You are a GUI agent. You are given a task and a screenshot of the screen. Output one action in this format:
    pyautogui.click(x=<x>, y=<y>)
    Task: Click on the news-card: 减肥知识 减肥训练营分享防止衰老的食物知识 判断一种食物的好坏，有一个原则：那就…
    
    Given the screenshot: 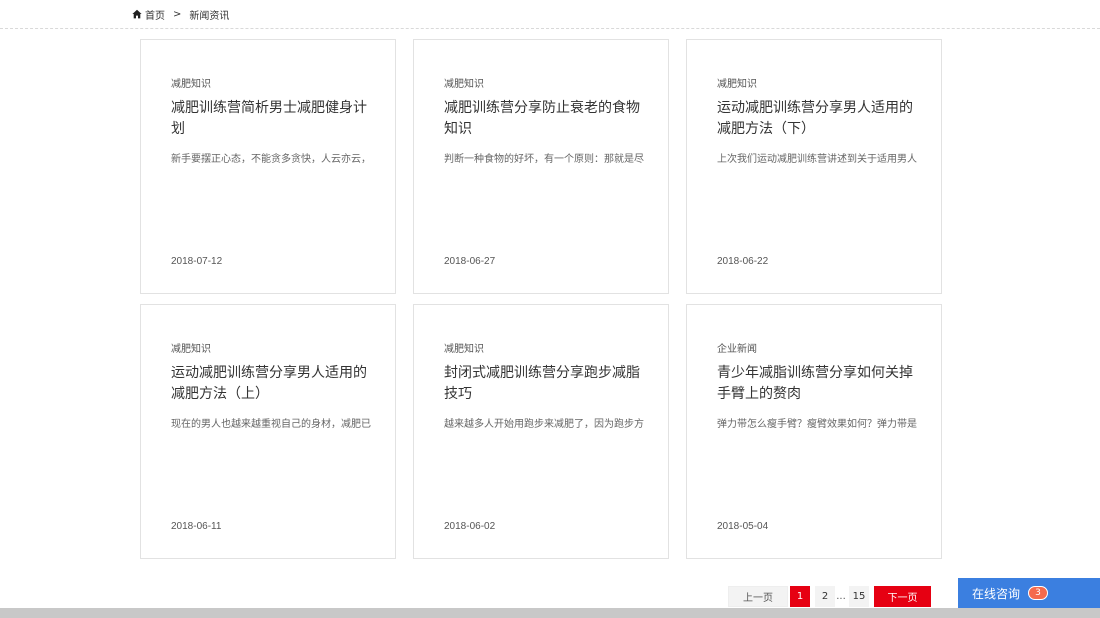 What is the action you would take?
    pyautogui.click(x=541, y=166)
    